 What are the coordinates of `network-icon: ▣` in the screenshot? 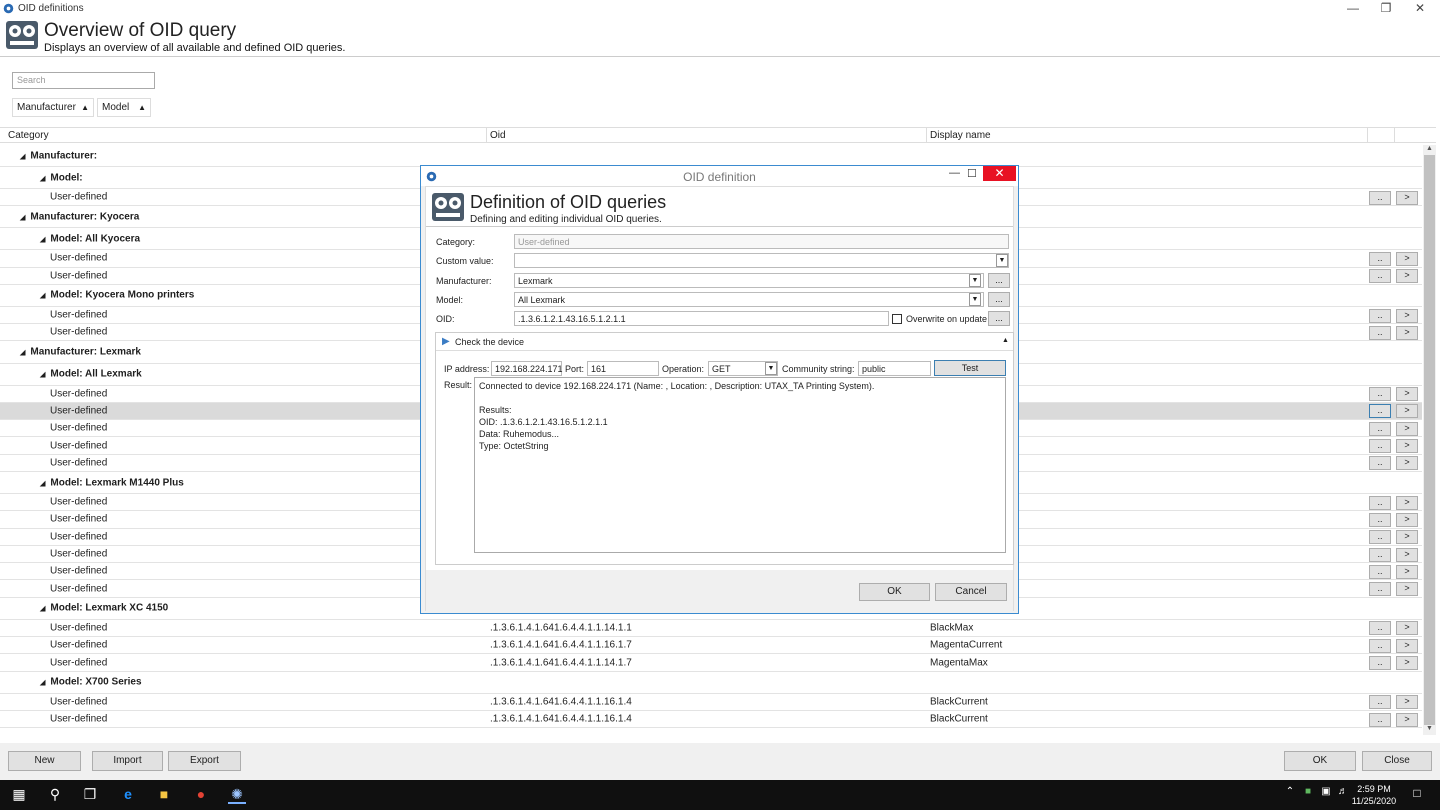 It's located at (1326, 795).